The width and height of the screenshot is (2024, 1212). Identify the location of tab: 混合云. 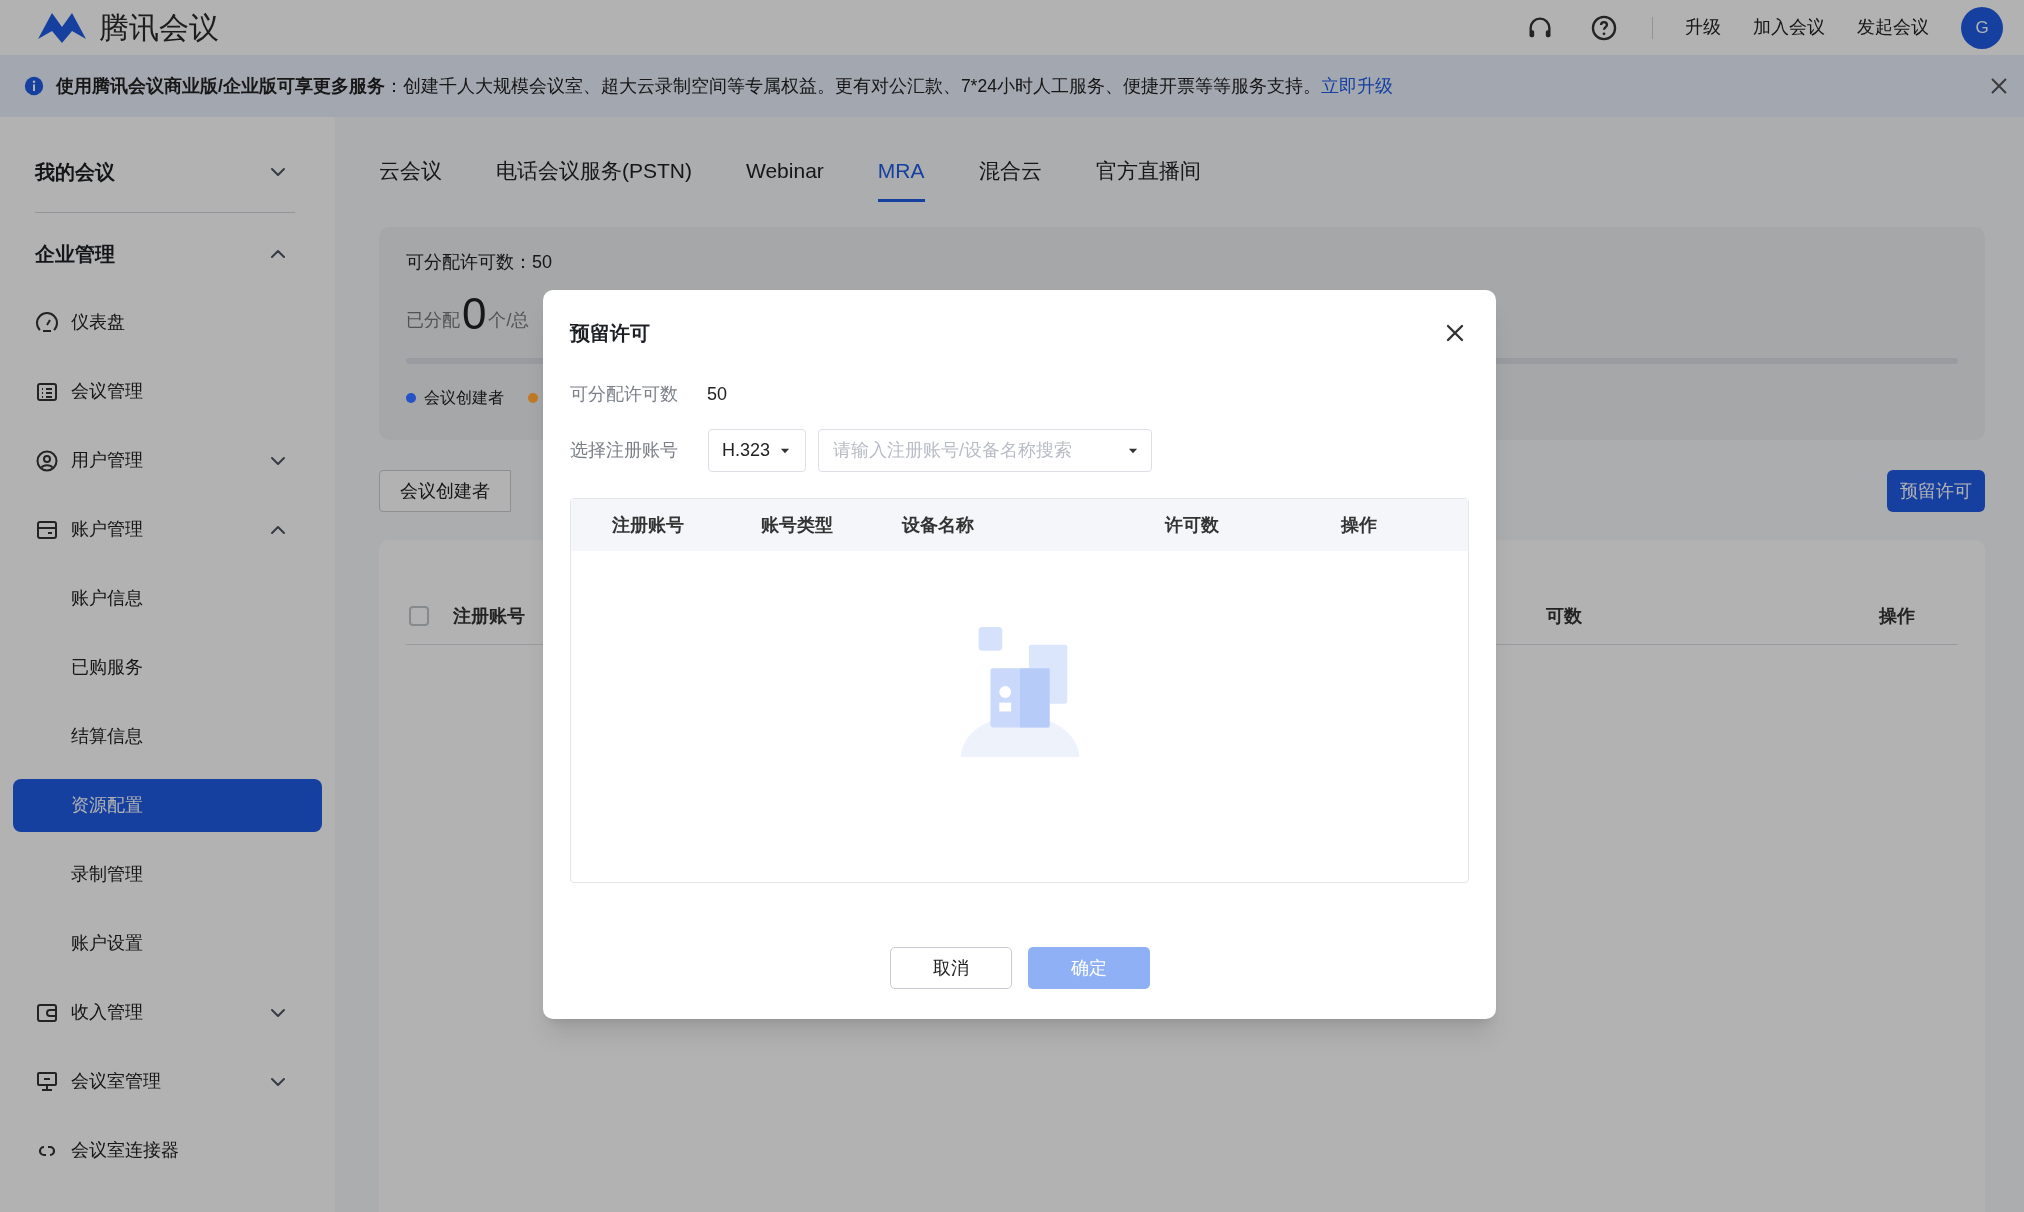
(1010, 172).